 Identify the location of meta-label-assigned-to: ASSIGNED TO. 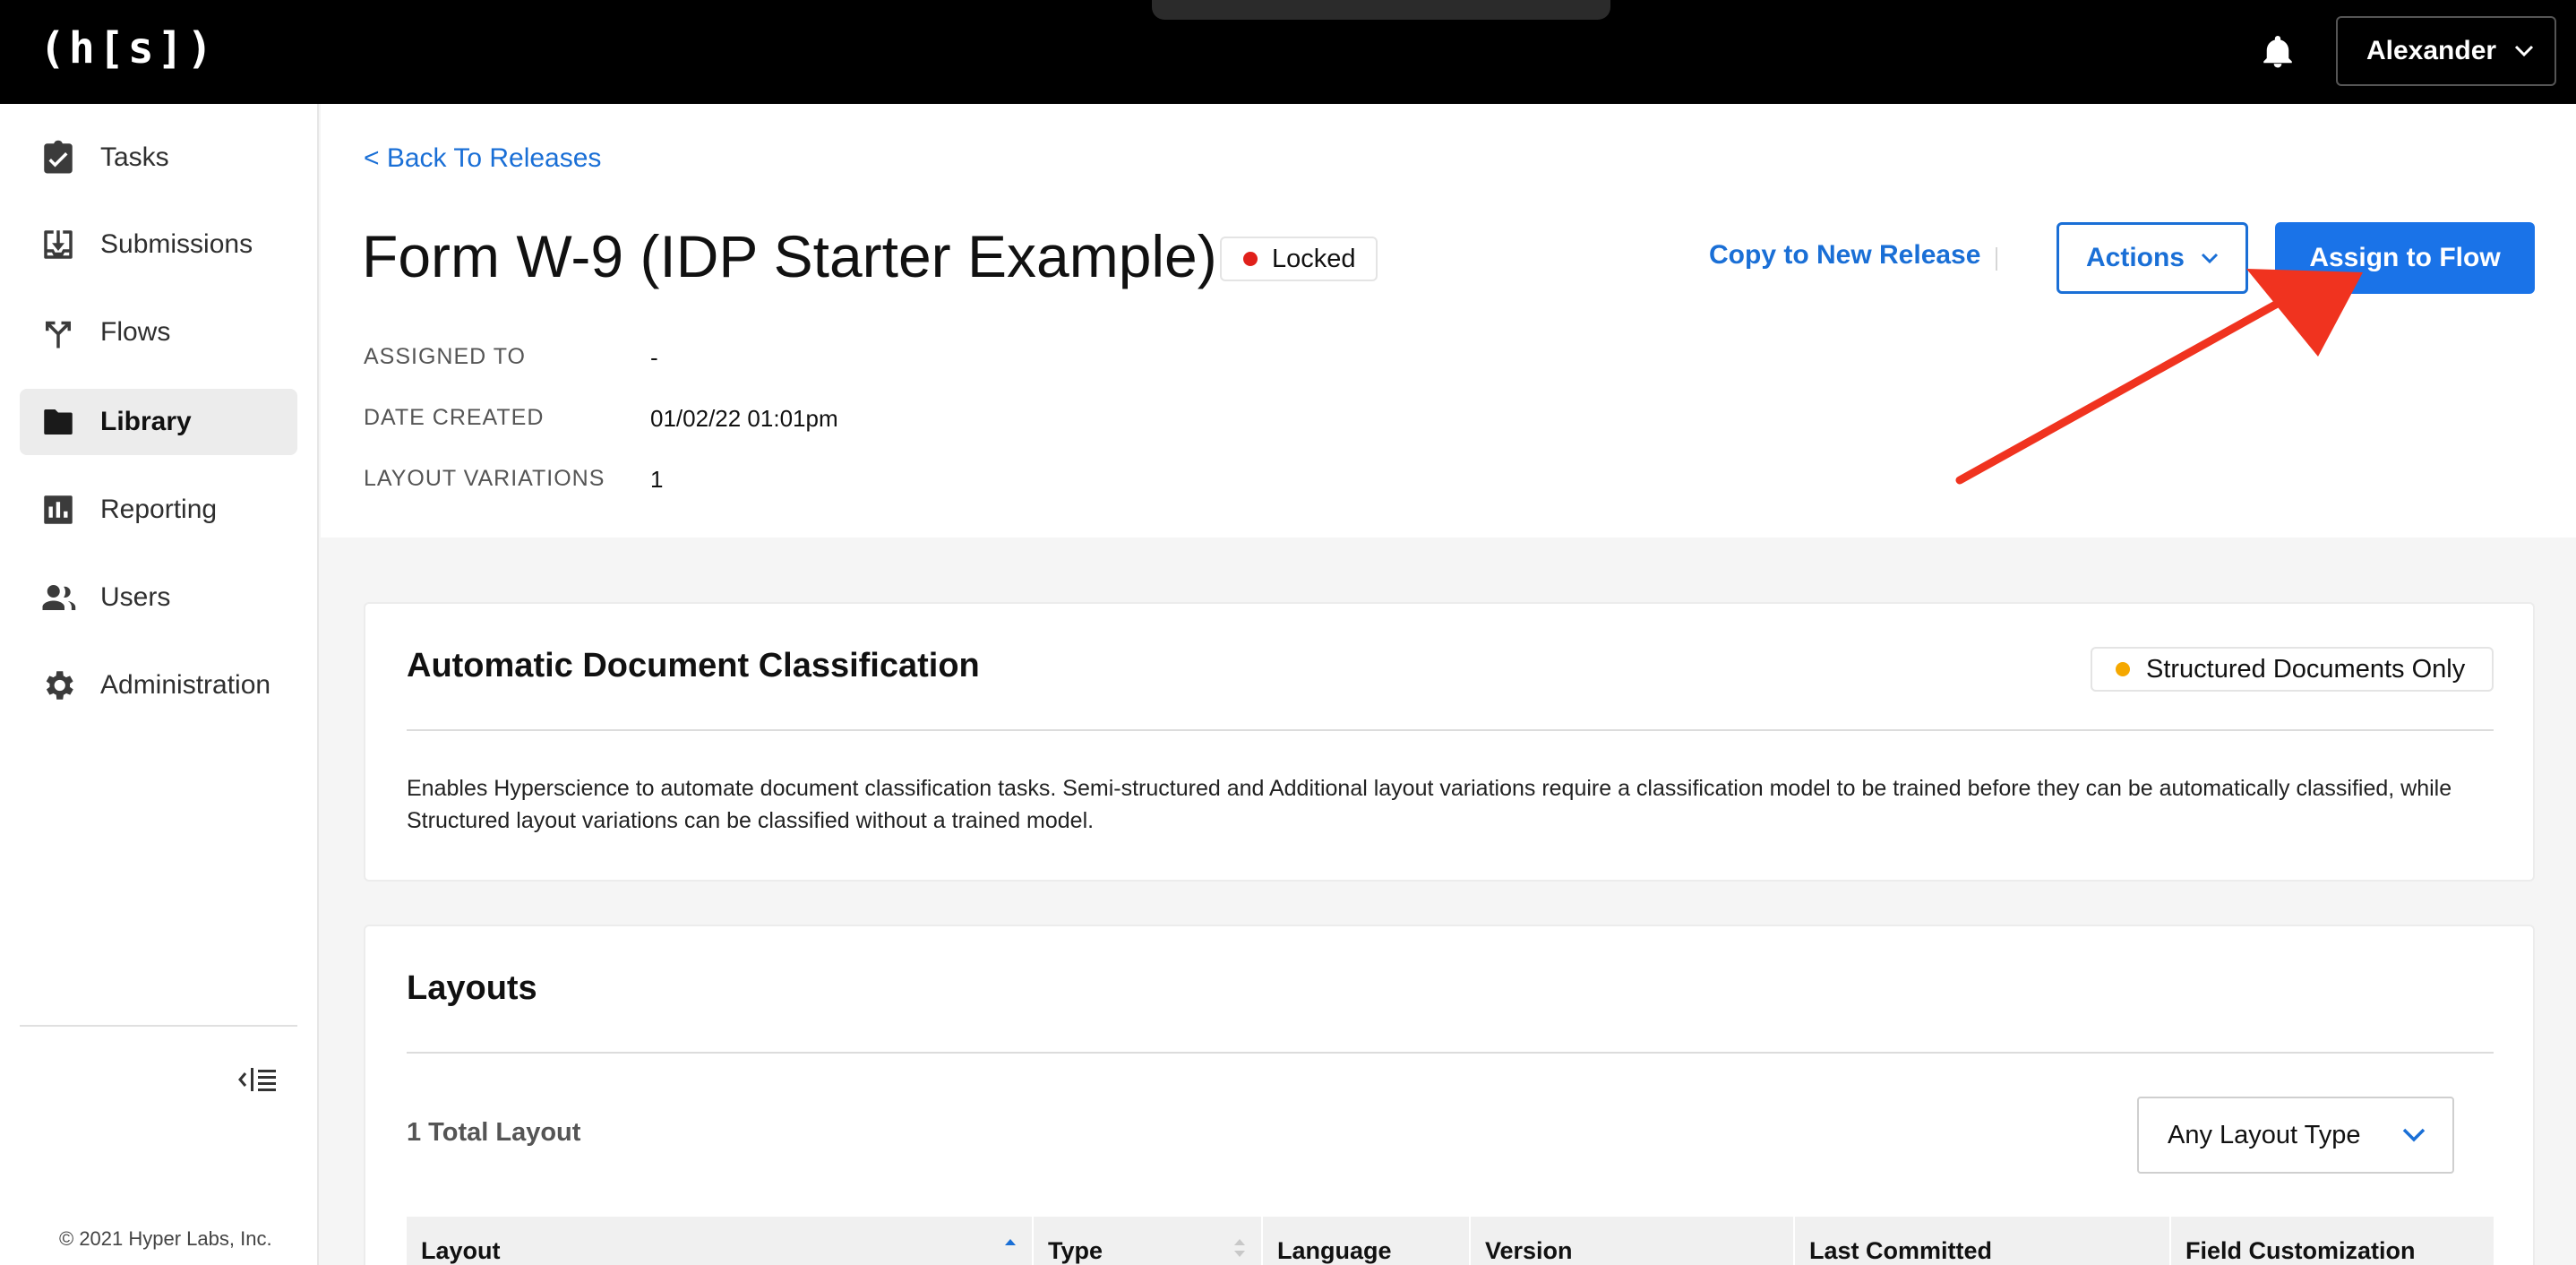
(445, 356).